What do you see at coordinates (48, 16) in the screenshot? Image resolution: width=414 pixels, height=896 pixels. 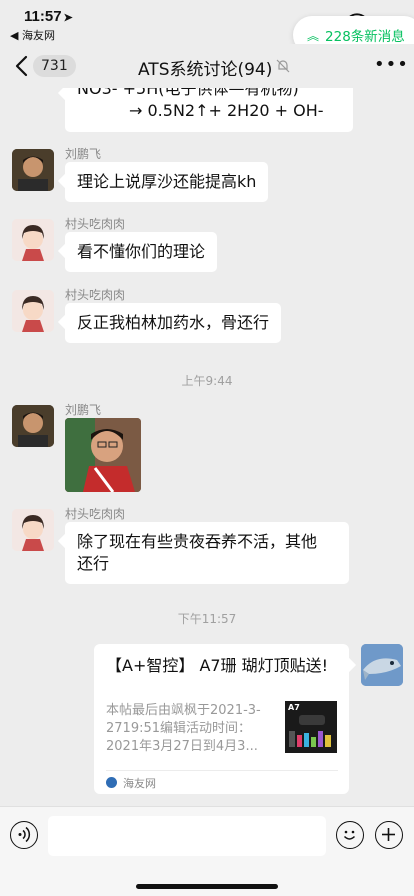 I see `status-time: 11:57 ➤` at bounding box center [48, 16].